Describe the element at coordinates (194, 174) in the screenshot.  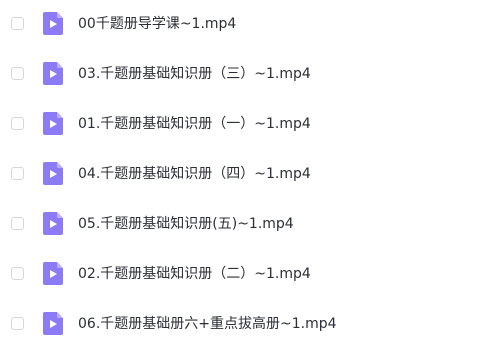
I see `file-name: 04.千题册基础知识册（四）~1.mp4` at that location.